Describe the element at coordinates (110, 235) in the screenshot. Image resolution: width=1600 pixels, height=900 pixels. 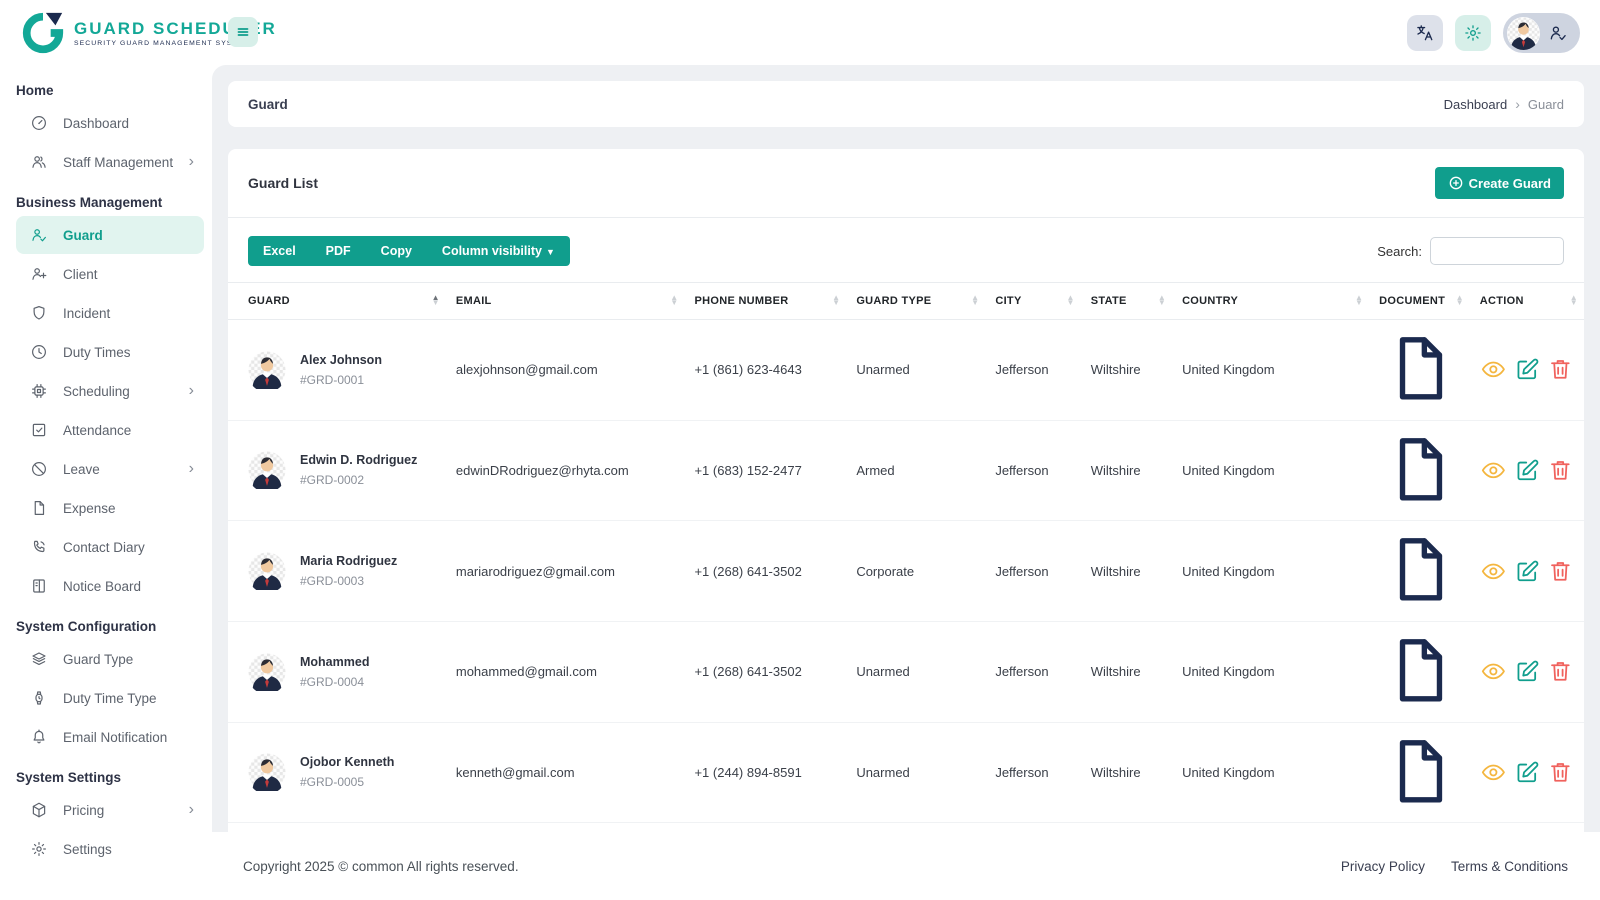
I see `sidebar-item-guard: Guard` at that location.